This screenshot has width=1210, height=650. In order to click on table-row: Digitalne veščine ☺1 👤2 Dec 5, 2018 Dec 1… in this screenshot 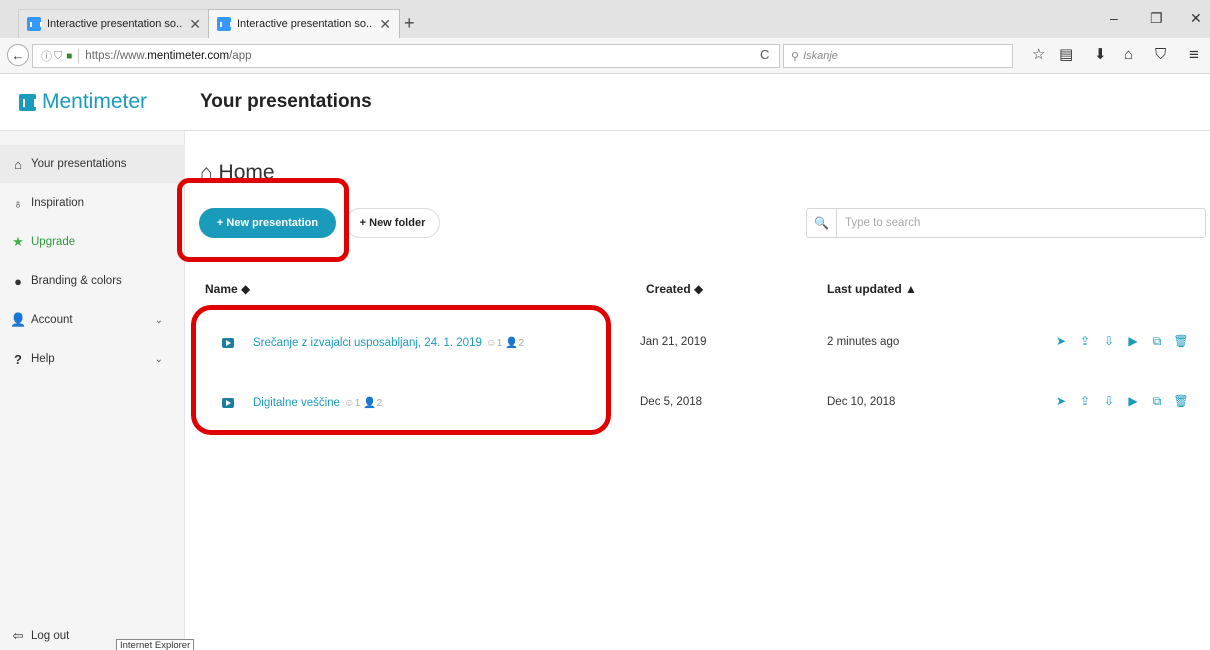, I will do `click(703, 404)`.